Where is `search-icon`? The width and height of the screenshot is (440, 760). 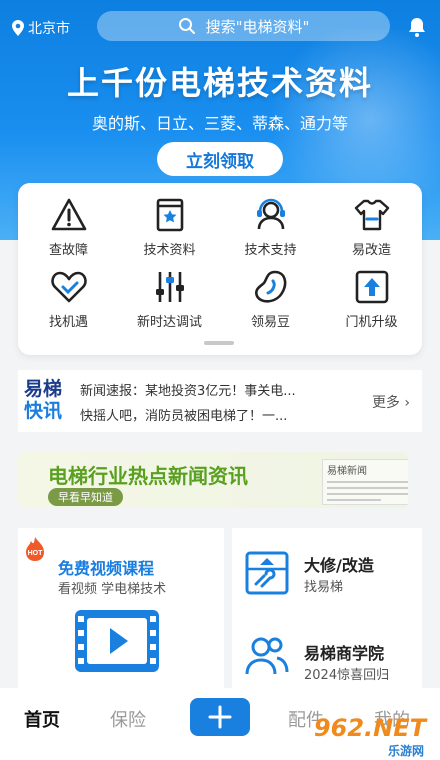
search-icon is located at coordinates (186, 26).